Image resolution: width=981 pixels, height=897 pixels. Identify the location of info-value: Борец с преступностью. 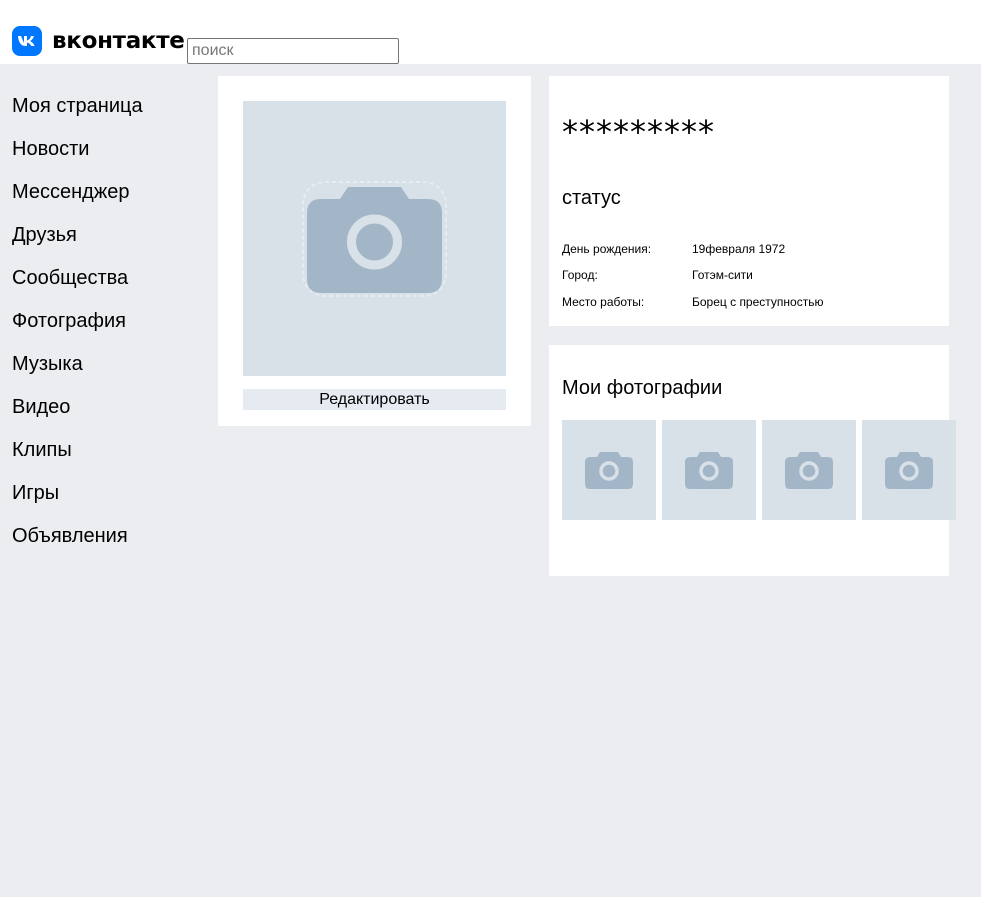
(758, 302).